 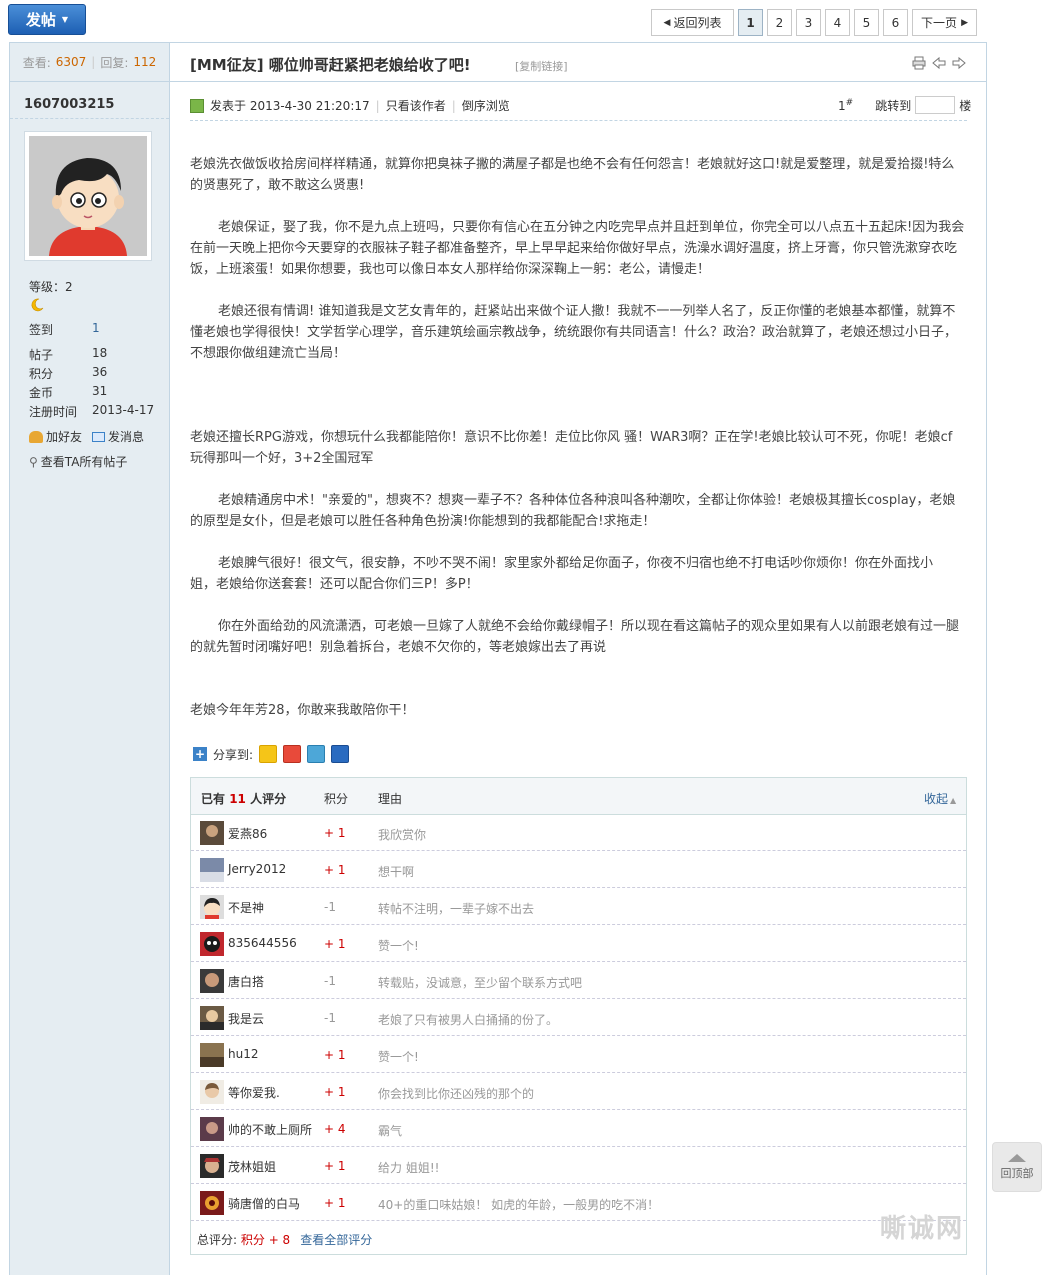 I want to click on rater-name: 等你爱我., so click(x=254, y=1092).